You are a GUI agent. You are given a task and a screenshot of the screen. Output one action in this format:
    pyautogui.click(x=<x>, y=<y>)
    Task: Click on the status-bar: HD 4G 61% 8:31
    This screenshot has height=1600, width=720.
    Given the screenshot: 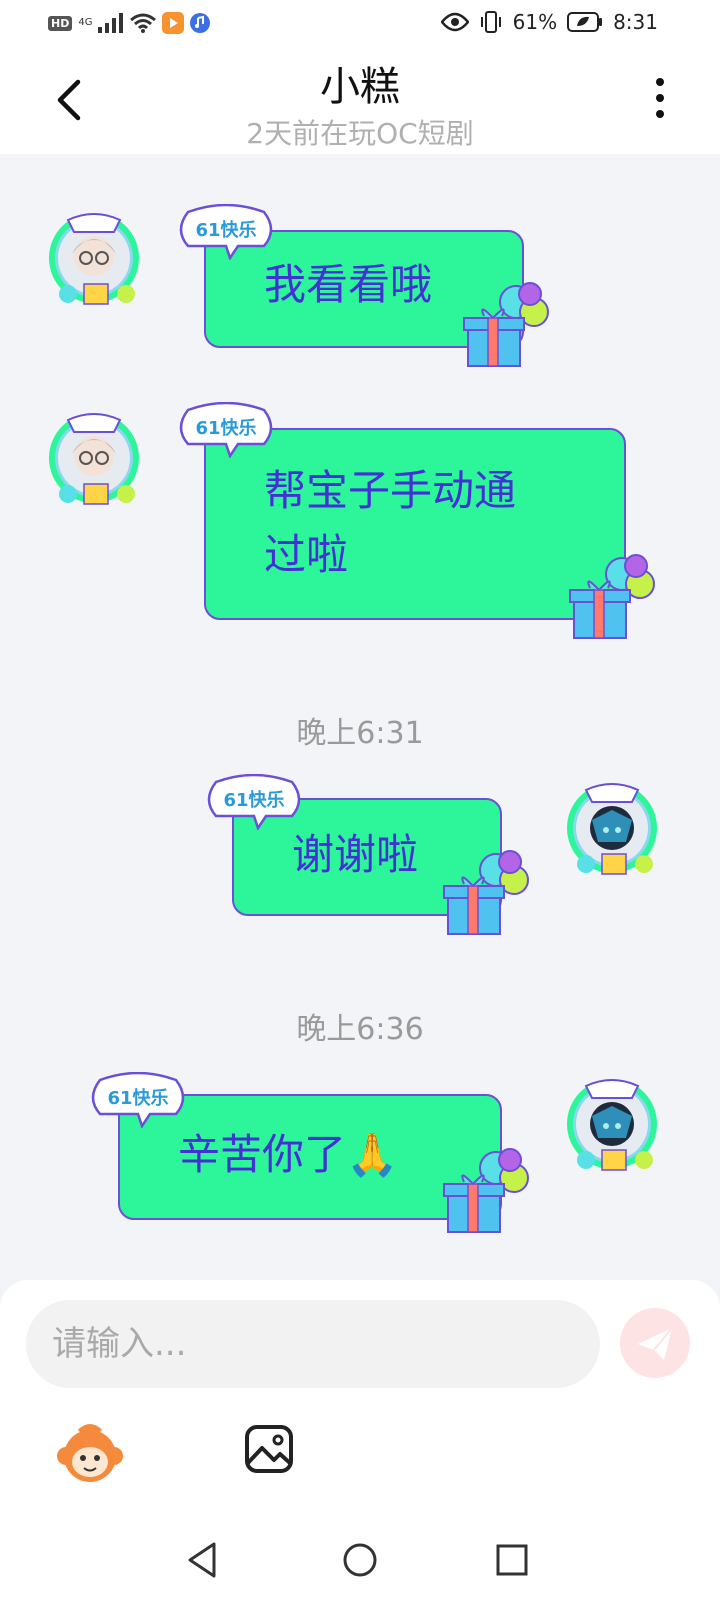 What is the action you would take?
    pyautogui.click(x=360, y=24)
    